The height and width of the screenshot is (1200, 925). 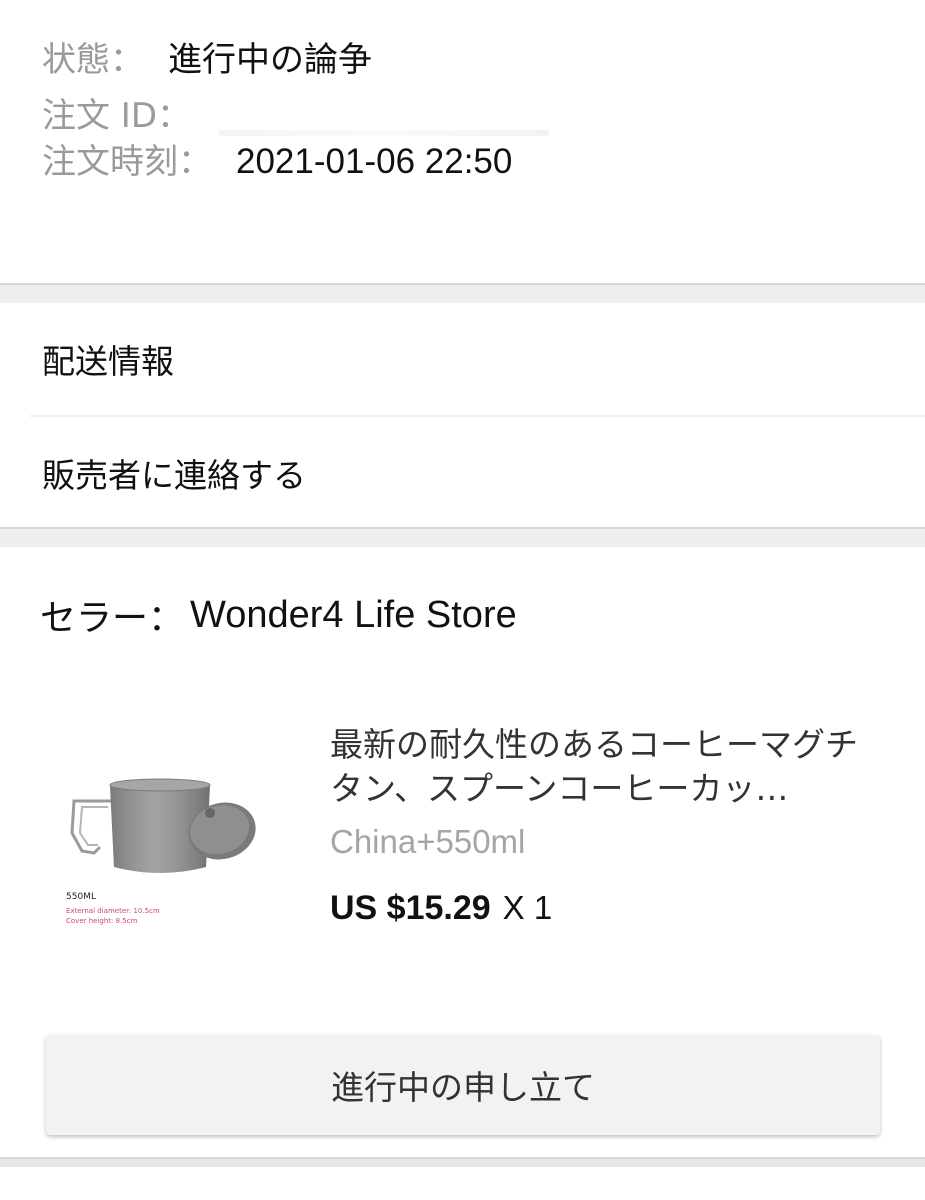 What do you see at coordinates (462, 66) in the screenshot?
I see `order-status-row: 状態 ： 進行中の論争` at bounding box center [462, 66].